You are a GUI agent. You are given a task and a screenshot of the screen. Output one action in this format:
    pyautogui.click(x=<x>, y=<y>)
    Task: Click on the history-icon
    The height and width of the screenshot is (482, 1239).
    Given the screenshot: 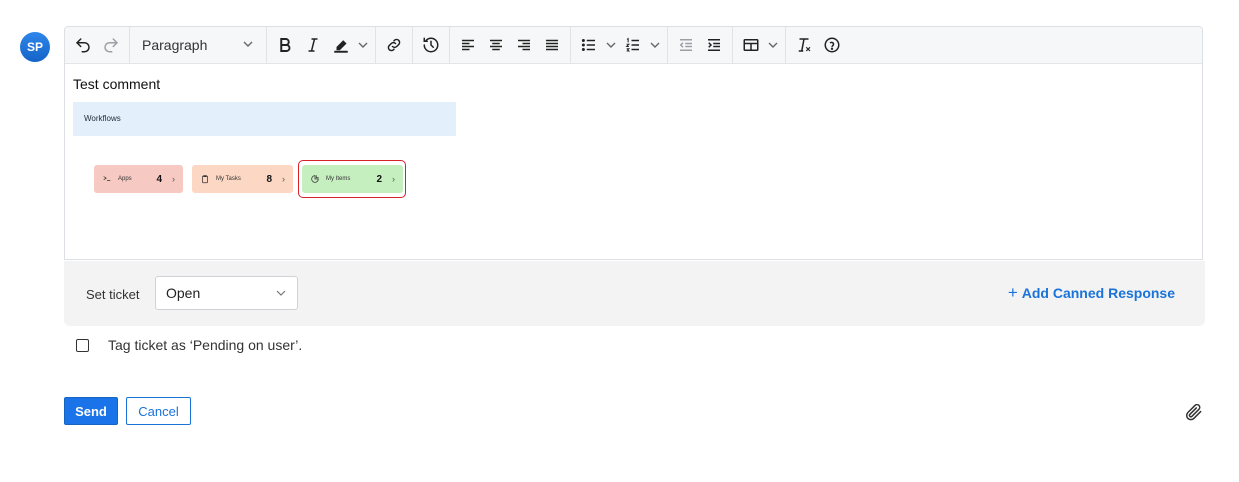 What is the action you would take?
    pyautogui.click(x=431, y=45)
    